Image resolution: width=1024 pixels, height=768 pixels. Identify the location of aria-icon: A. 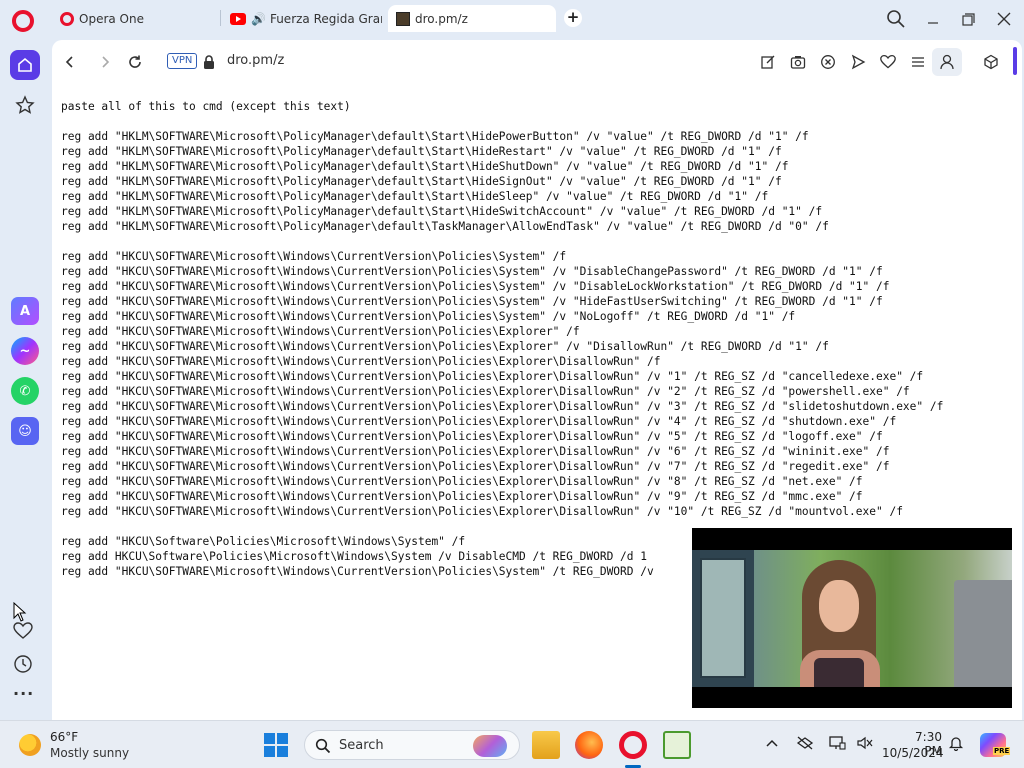
(25, 311).